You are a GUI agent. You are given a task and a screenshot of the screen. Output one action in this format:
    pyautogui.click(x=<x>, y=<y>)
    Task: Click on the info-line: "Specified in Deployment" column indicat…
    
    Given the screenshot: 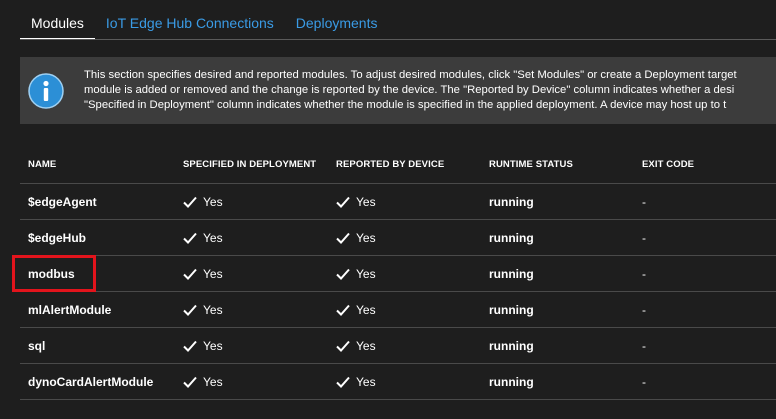 What is the action you would take?
    pyautogui.click(x=405, y=105)
    